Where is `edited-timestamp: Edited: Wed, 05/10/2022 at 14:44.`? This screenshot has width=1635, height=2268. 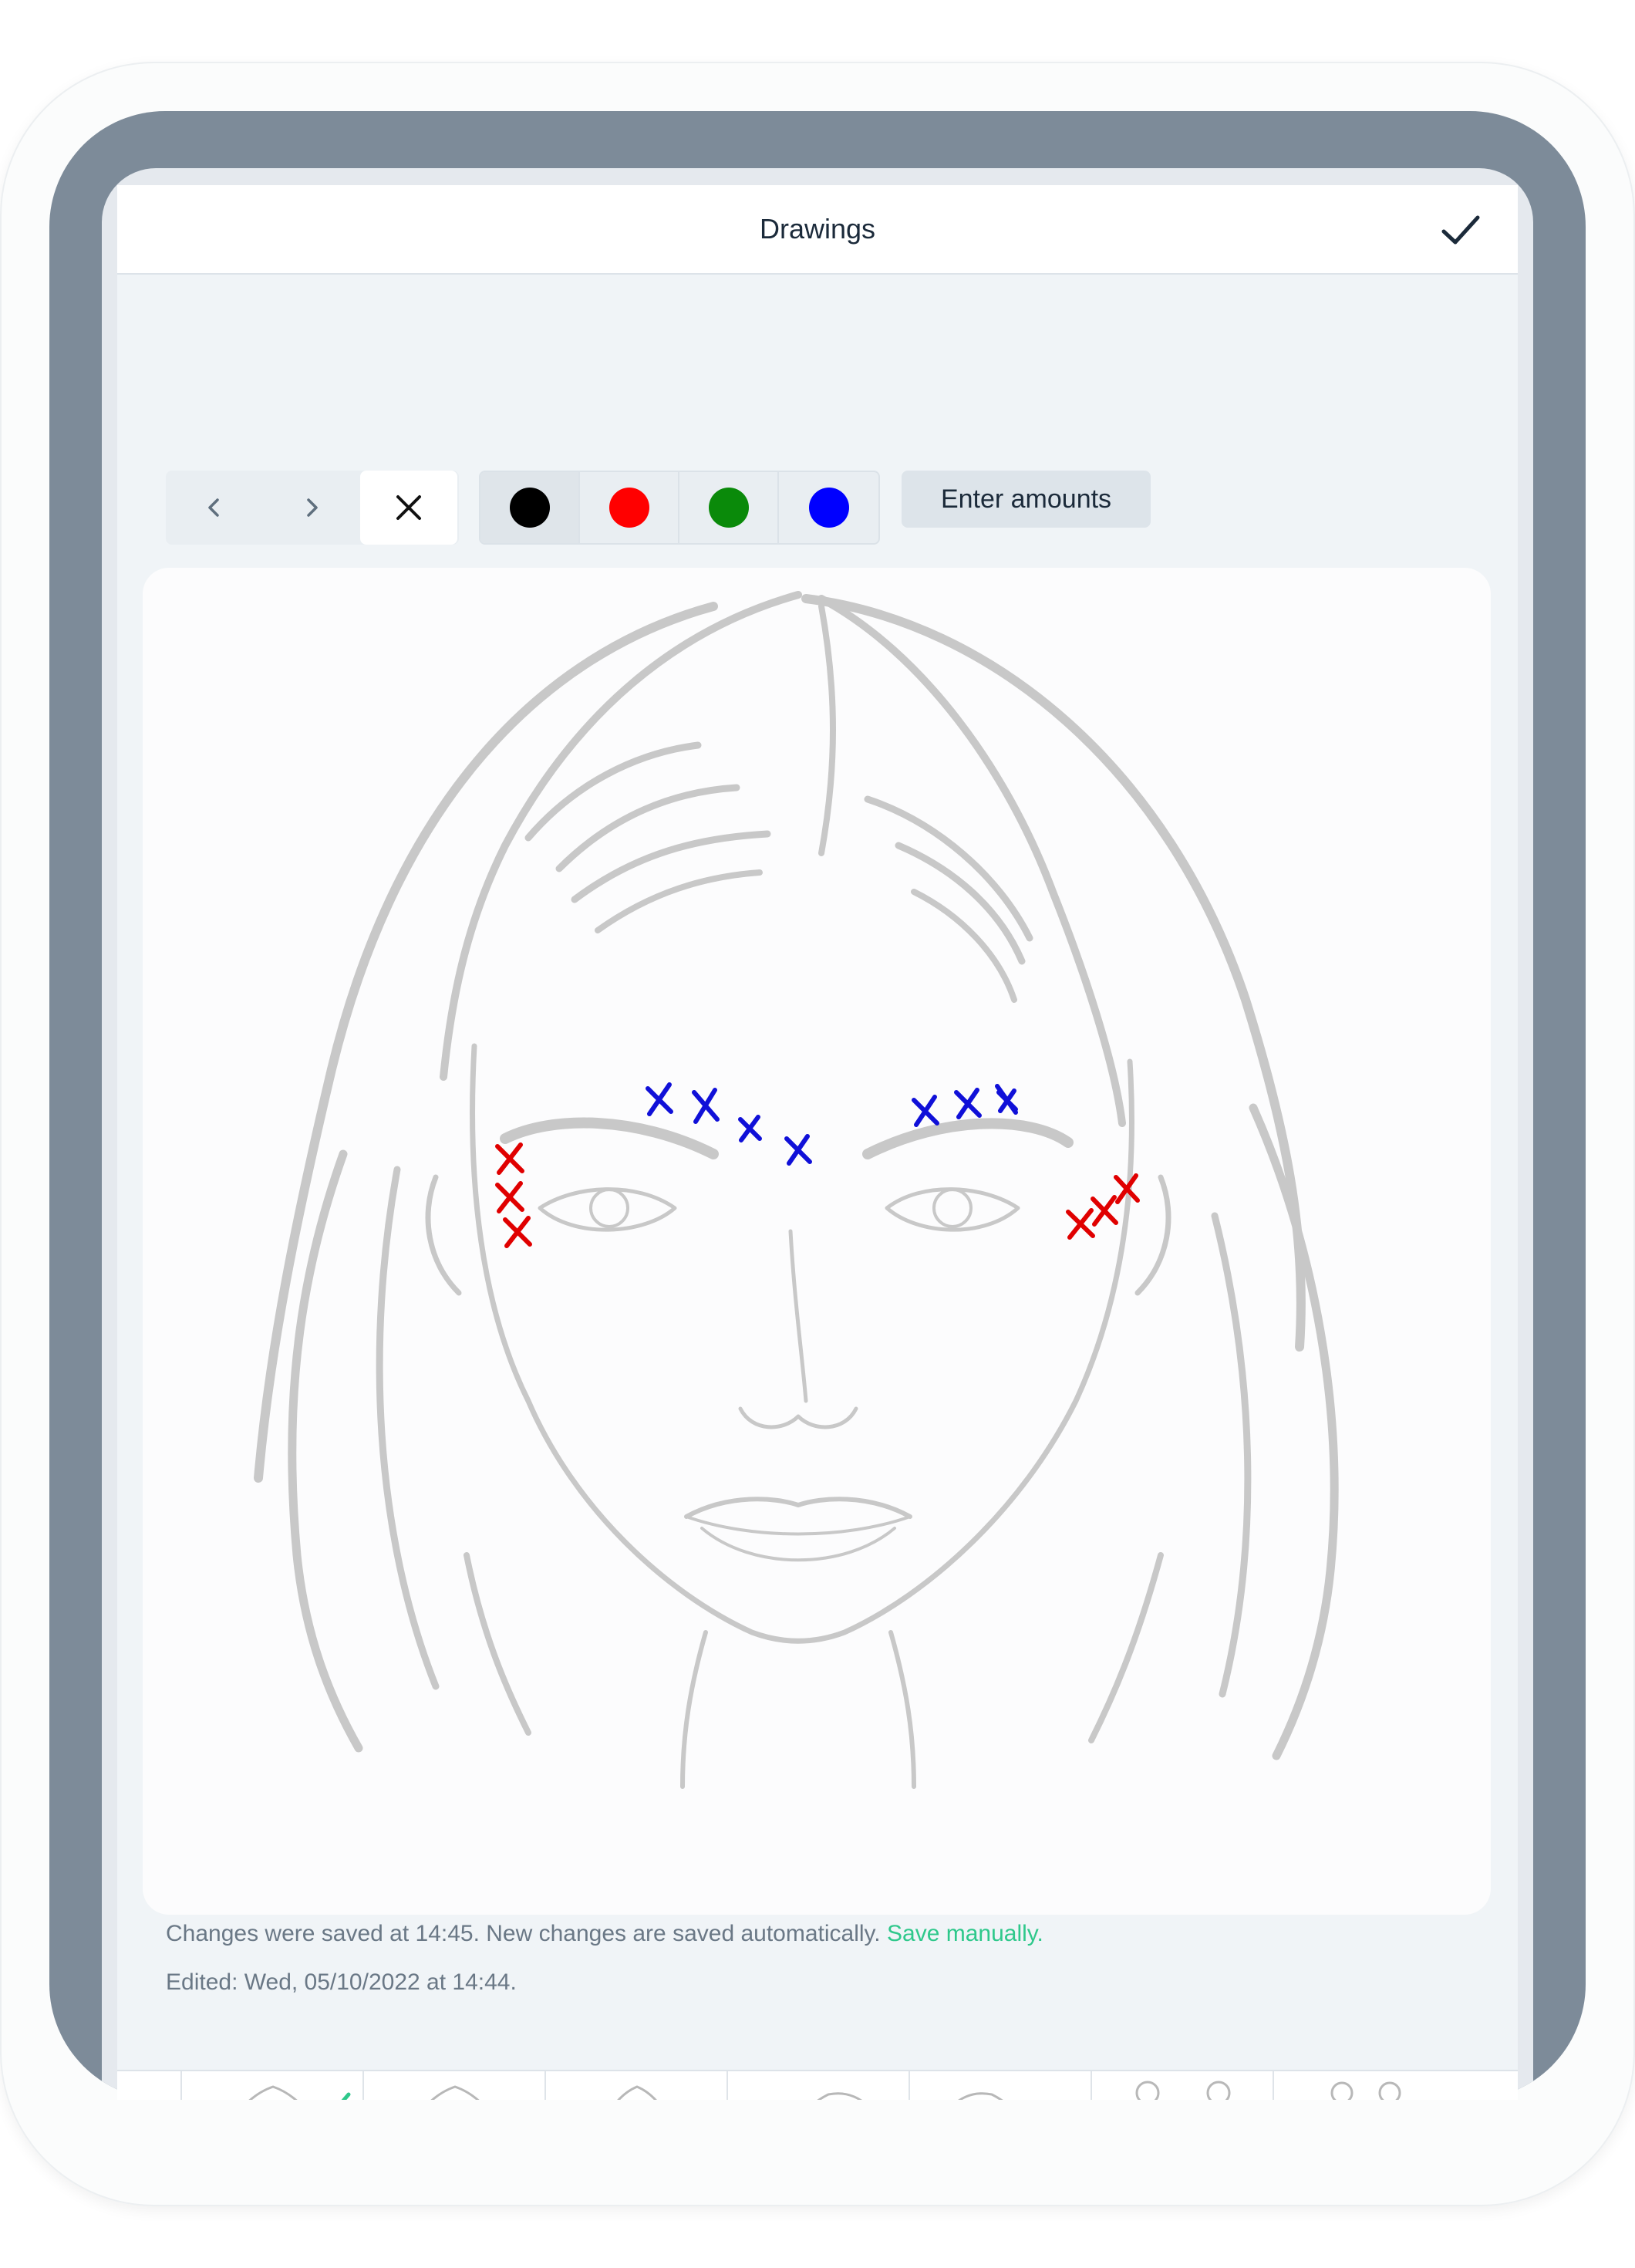 edited-timestamp: Edited: Wed, 05/10/2022 at 14:44. is located at coordinates (341, 1982).